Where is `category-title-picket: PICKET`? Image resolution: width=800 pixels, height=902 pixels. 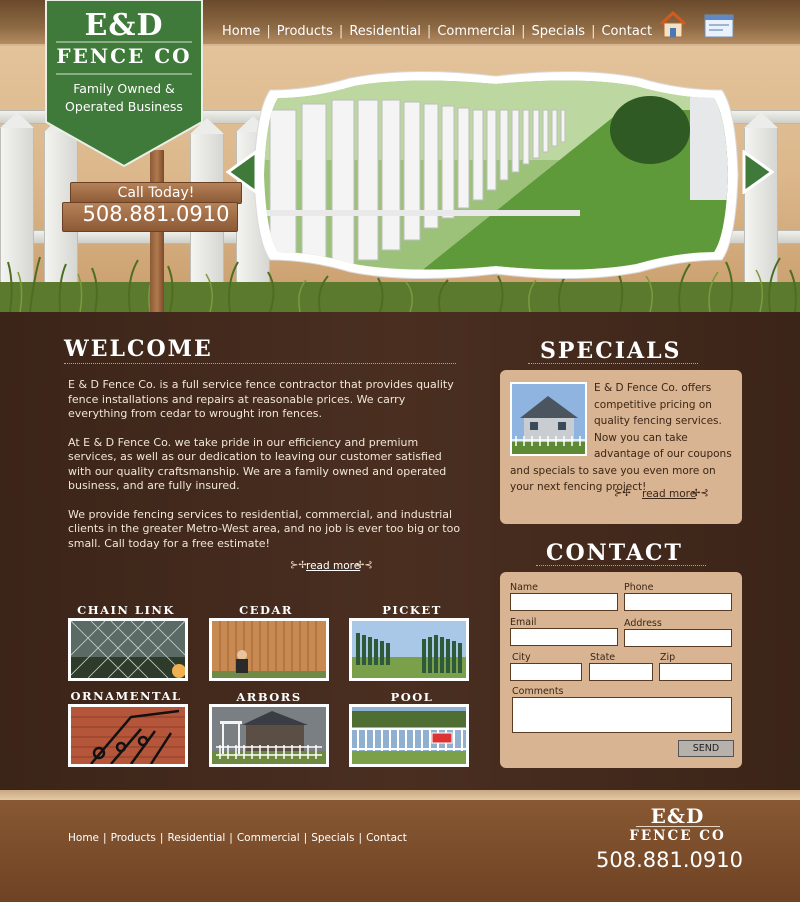 category-title-picket: PICKET is located at coordinates (412, 610).